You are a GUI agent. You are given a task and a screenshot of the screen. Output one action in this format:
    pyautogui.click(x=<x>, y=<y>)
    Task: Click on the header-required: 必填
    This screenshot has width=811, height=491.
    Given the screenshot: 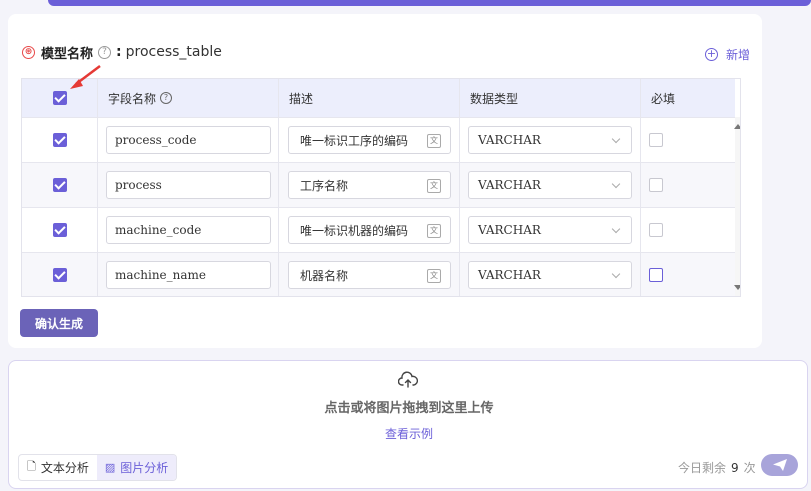 What is the action you would take?
    pyautogui.click(x=663, y=98)
    